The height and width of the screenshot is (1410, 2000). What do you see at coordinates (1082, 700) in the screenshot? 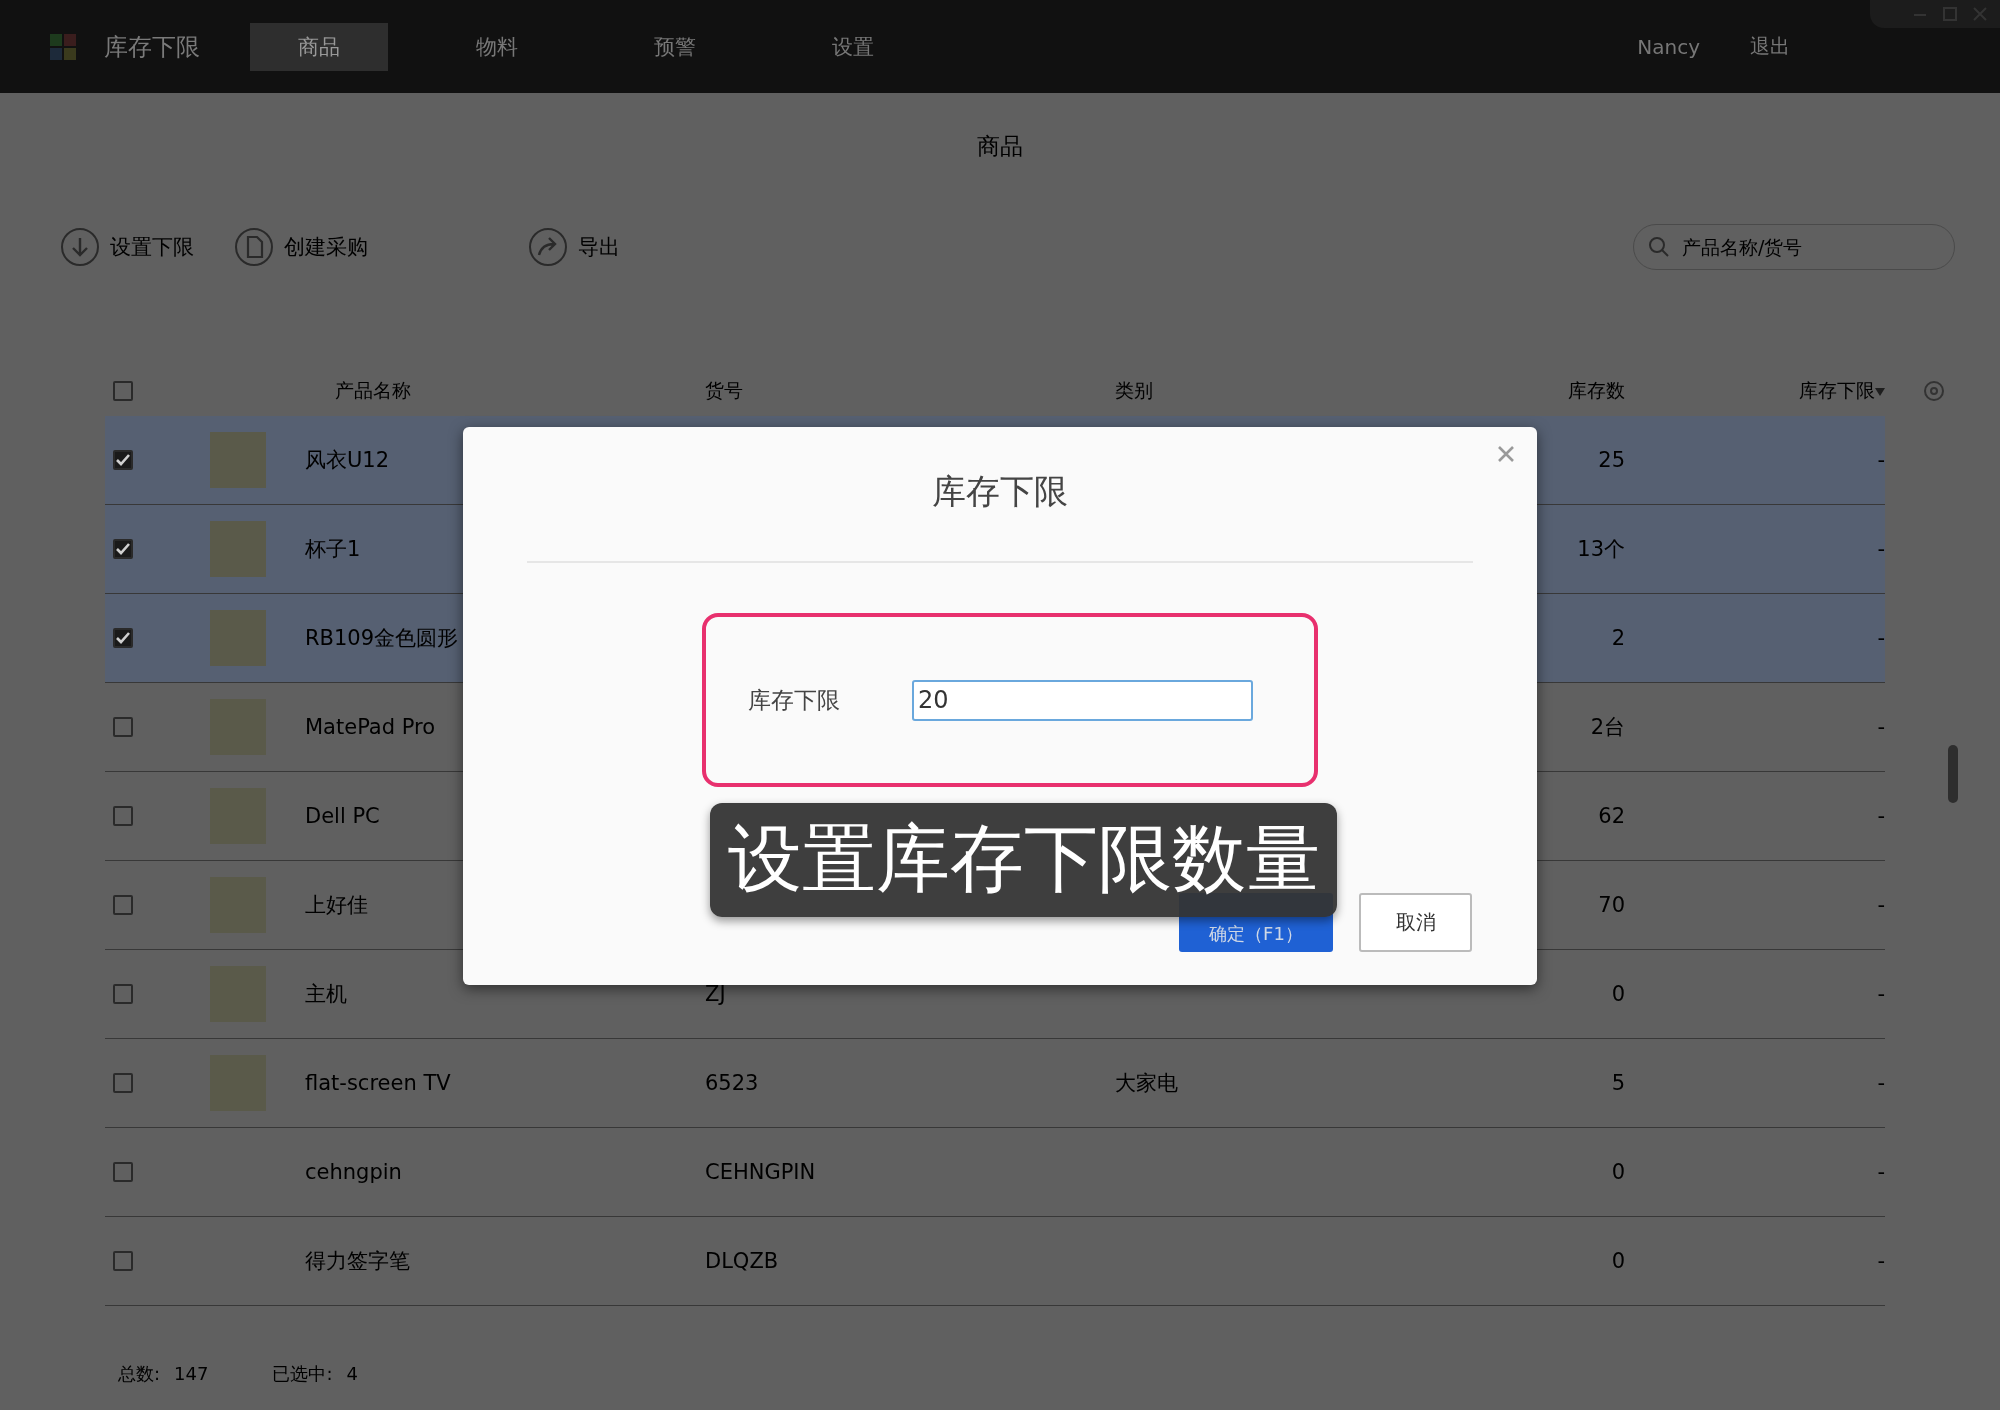
I see `input-field: 20` at bounding box center [1082, 700].